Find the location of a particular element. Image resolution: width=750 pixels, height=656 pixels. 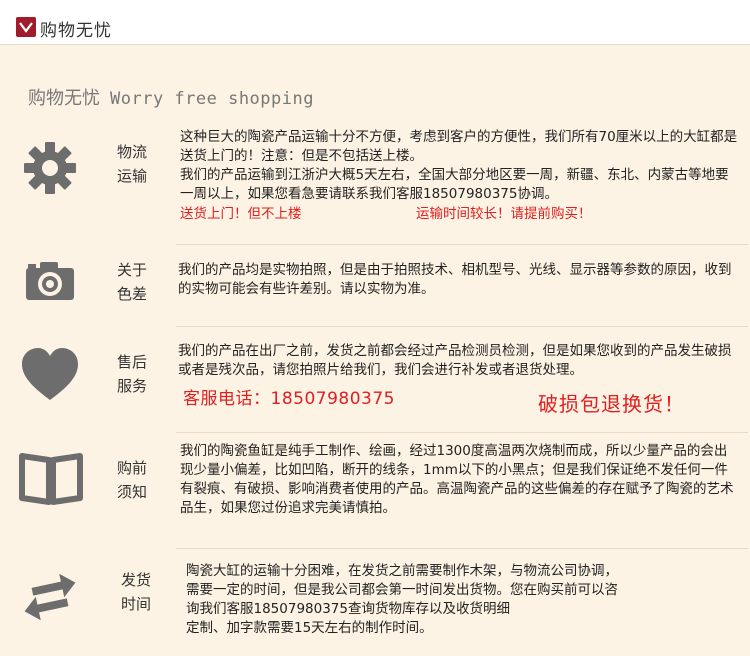

top-bar: 购物无忧 is located at coordinates (375, 22).